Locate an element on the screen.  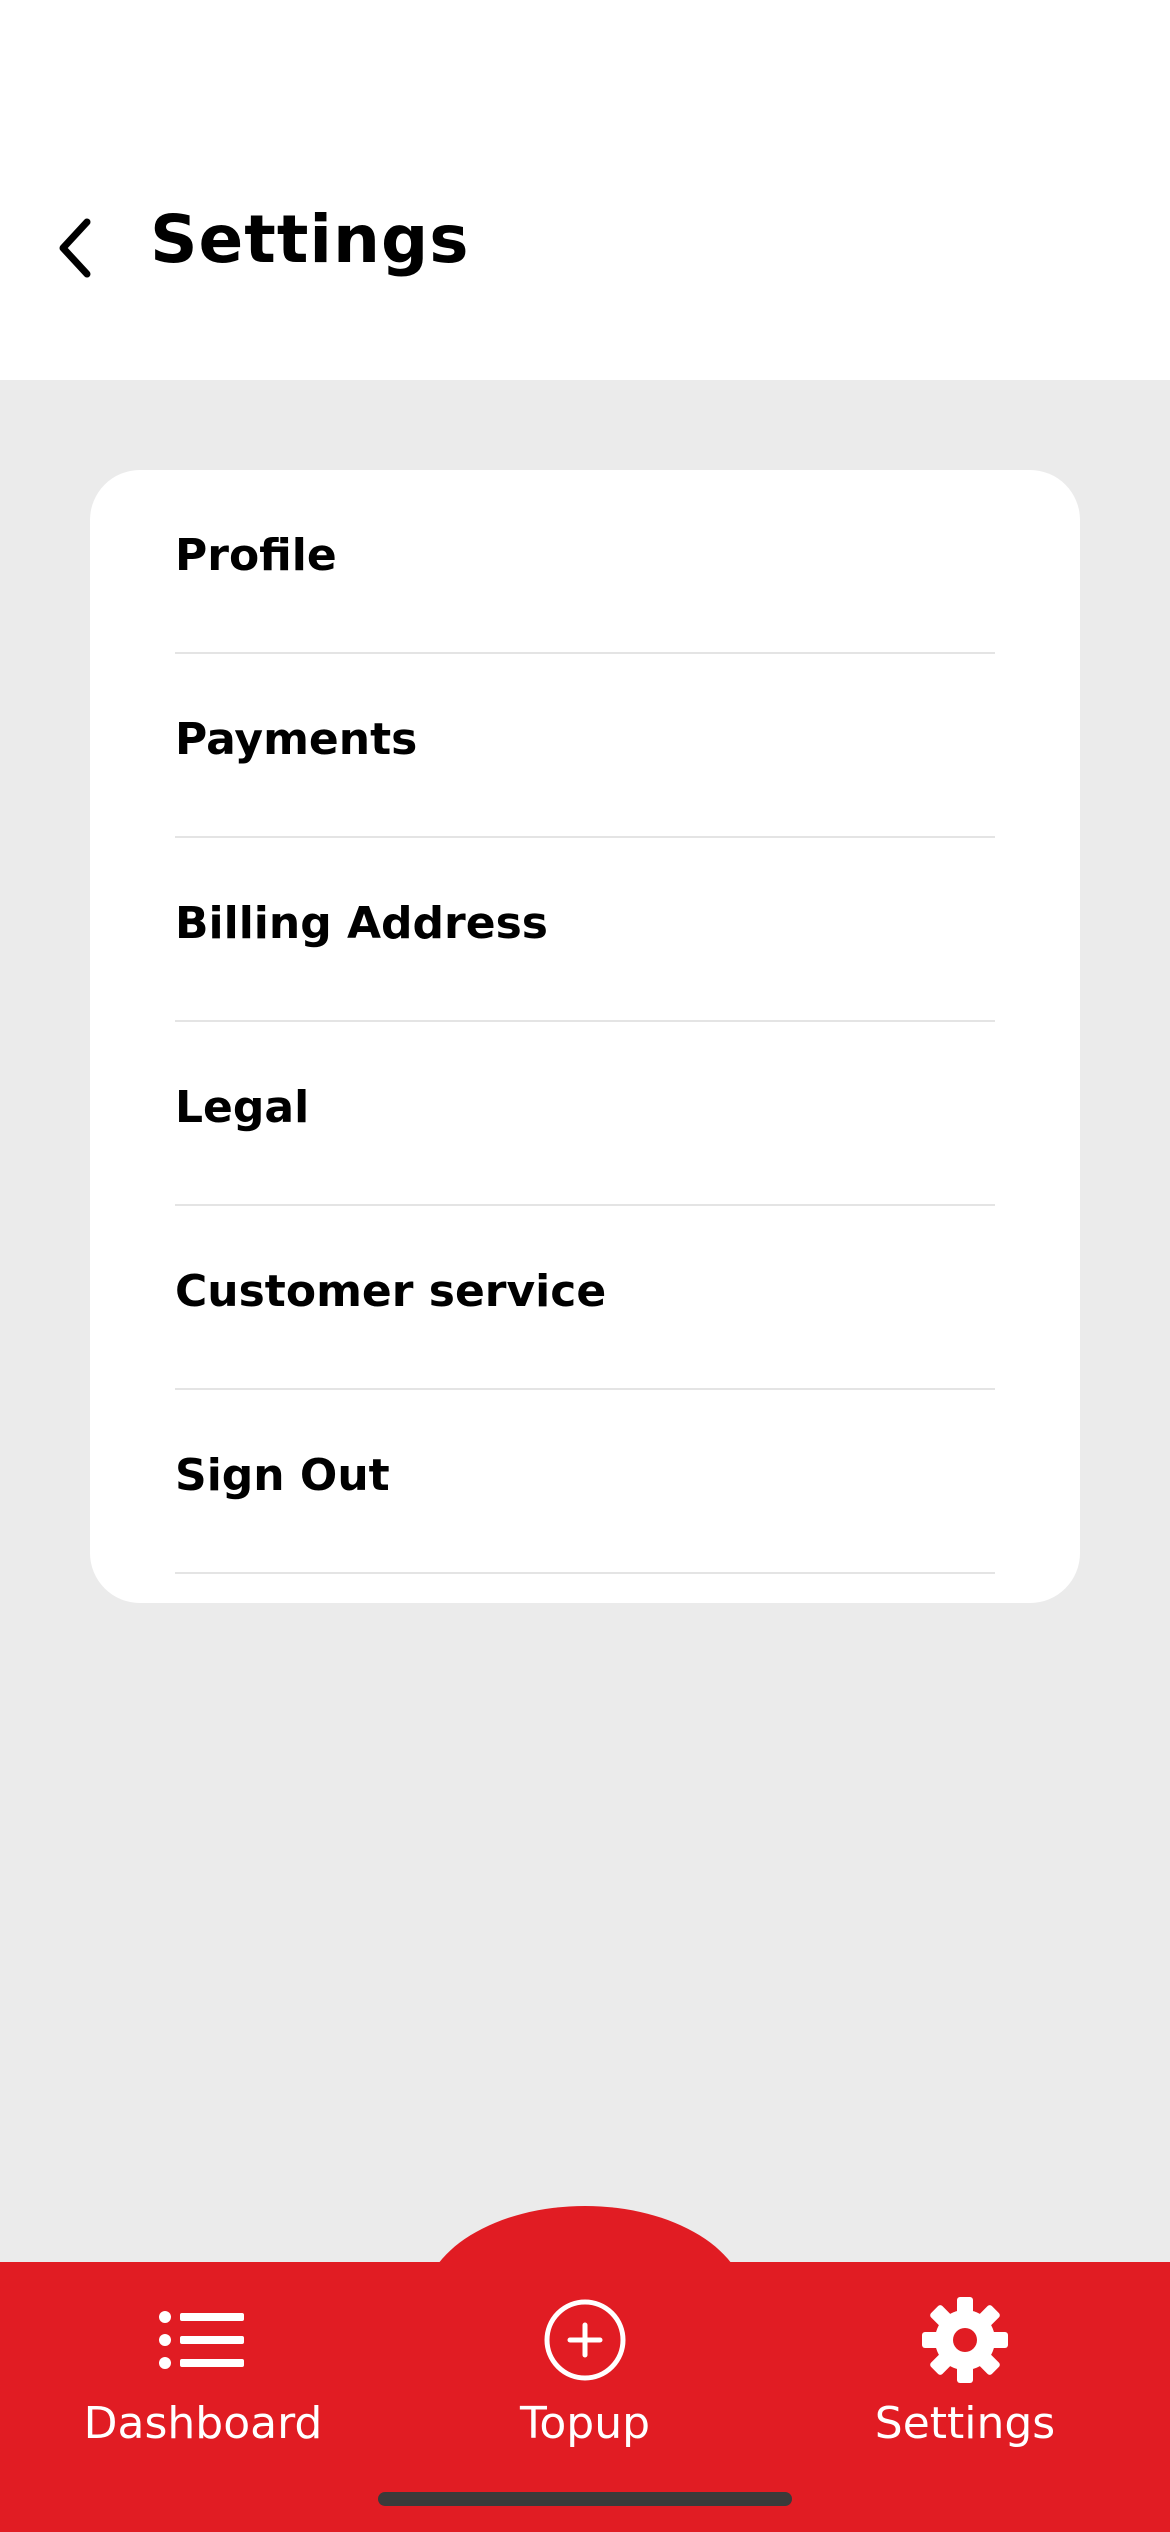
tab-label: Settings is located at coordinates (965, 2423).